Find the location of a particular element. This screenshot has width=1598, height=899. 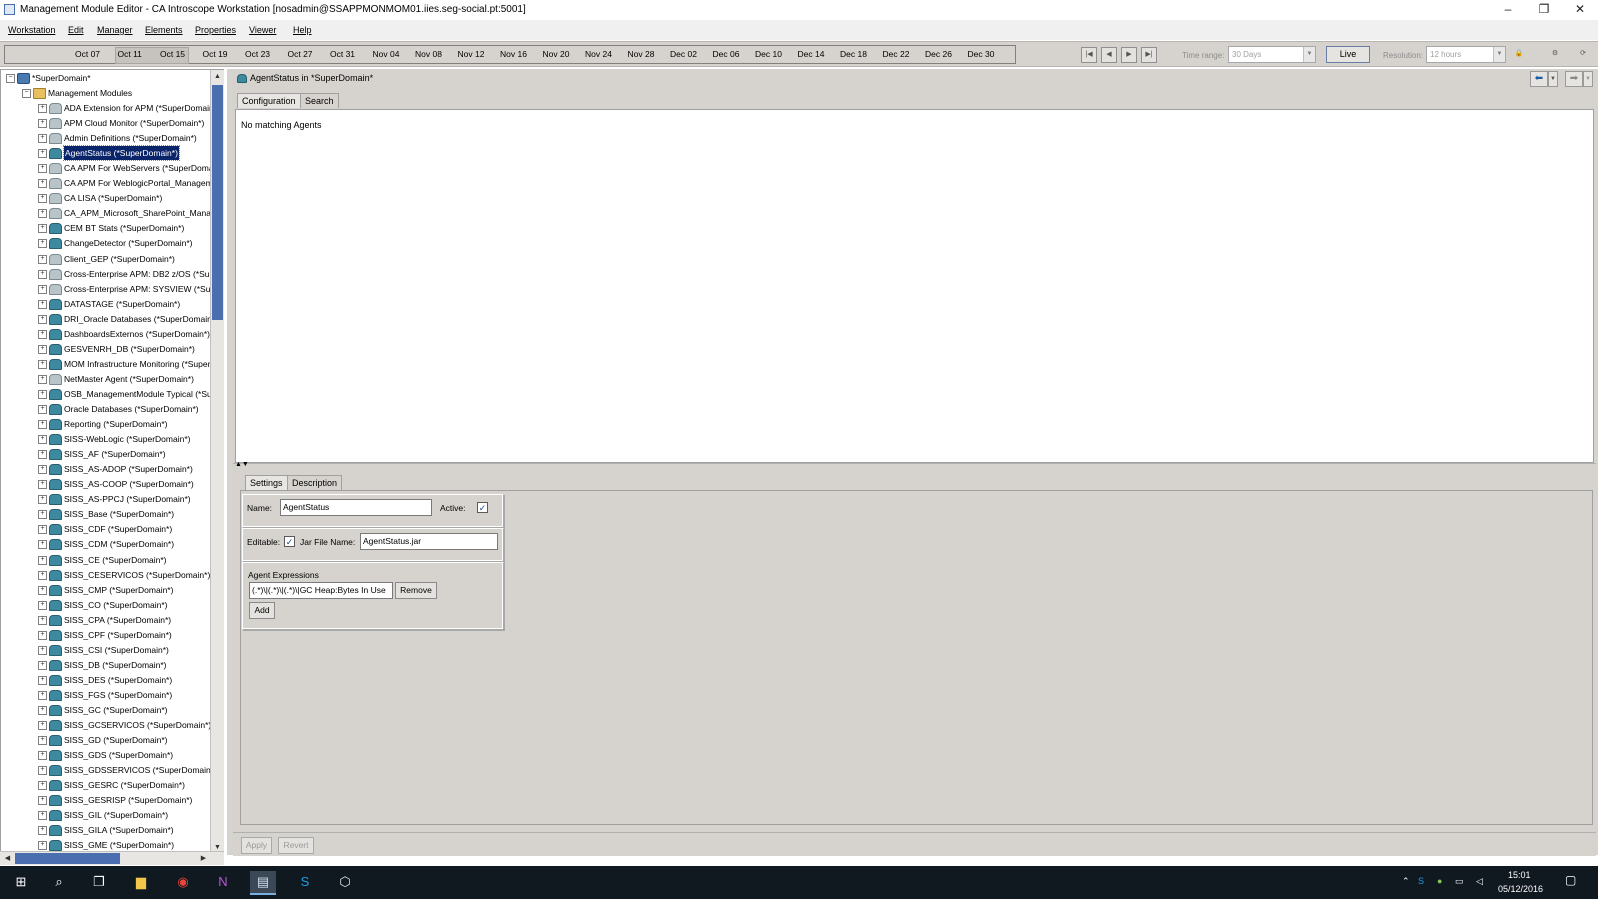

menu-viewer: Viewer is located at coordinates (262, 30).